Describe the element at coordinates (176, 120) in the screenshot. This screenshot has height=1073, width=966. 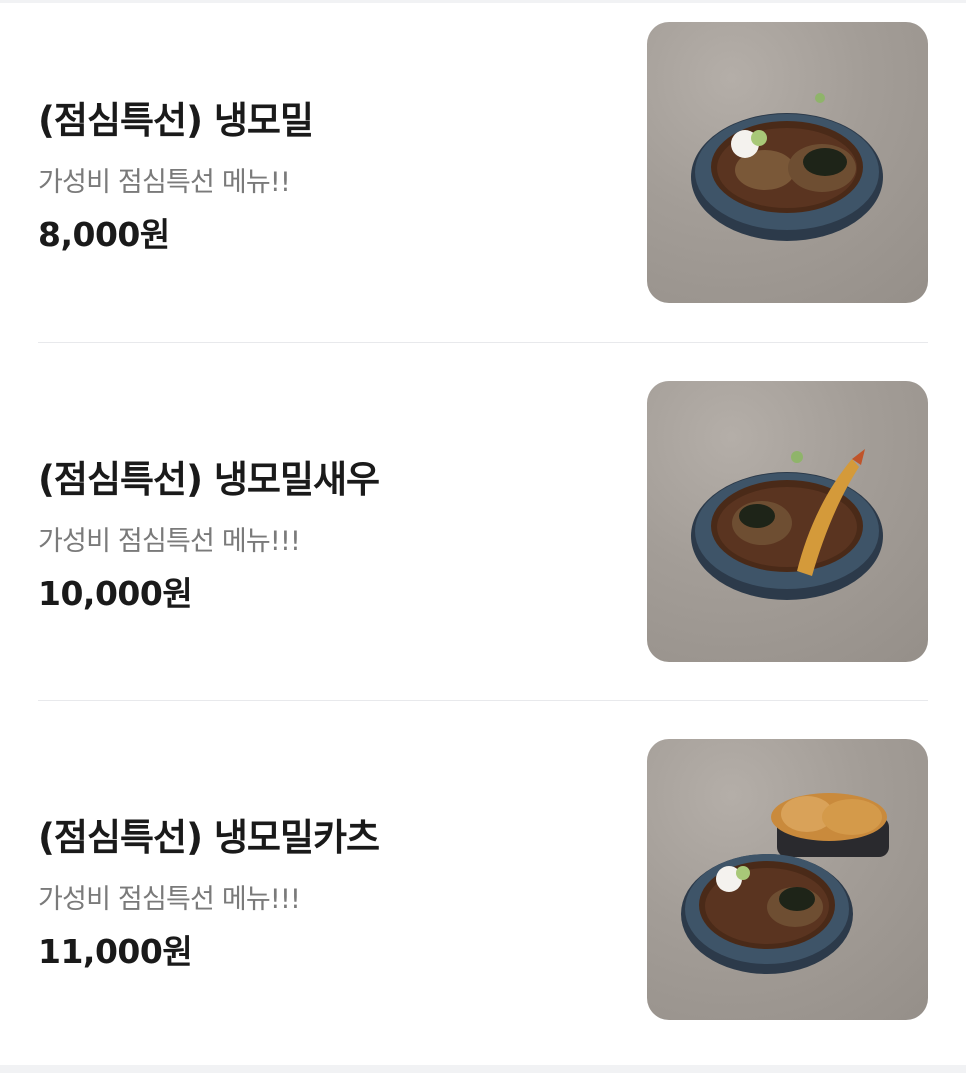
I see `menu-item-name: (점심특선) 냉모밀` at that location.